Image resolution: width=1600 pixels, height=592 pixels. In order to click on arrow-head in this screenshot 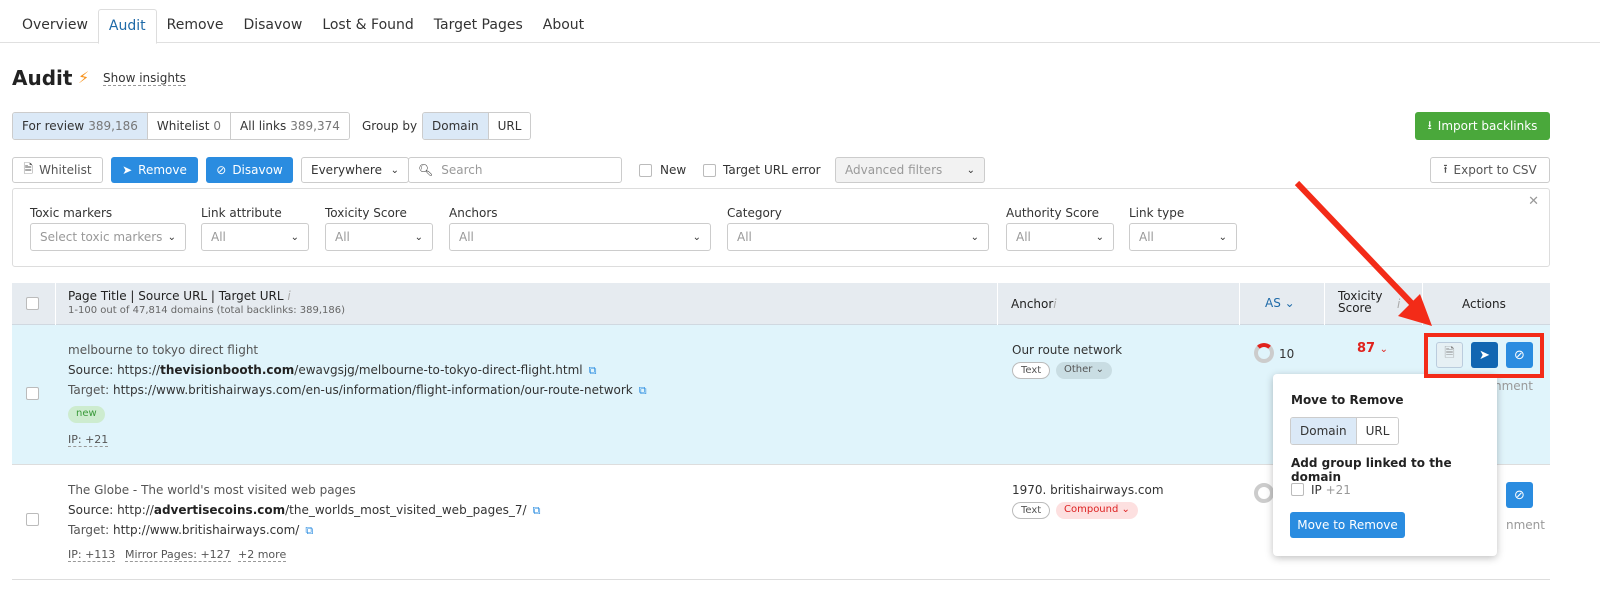, I will do `click(1415, 310)`.